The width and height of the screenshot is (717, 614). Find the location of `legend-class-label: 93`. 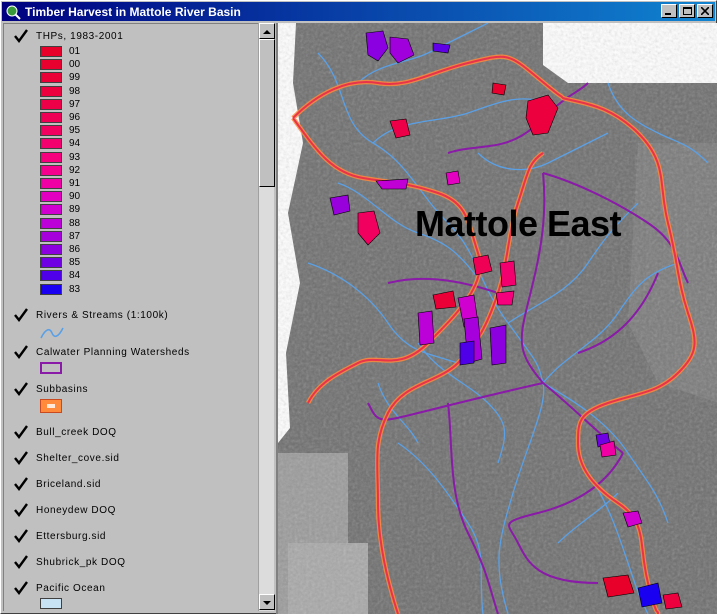

legend-class-label: 93 is located at coordinates (75, 157).